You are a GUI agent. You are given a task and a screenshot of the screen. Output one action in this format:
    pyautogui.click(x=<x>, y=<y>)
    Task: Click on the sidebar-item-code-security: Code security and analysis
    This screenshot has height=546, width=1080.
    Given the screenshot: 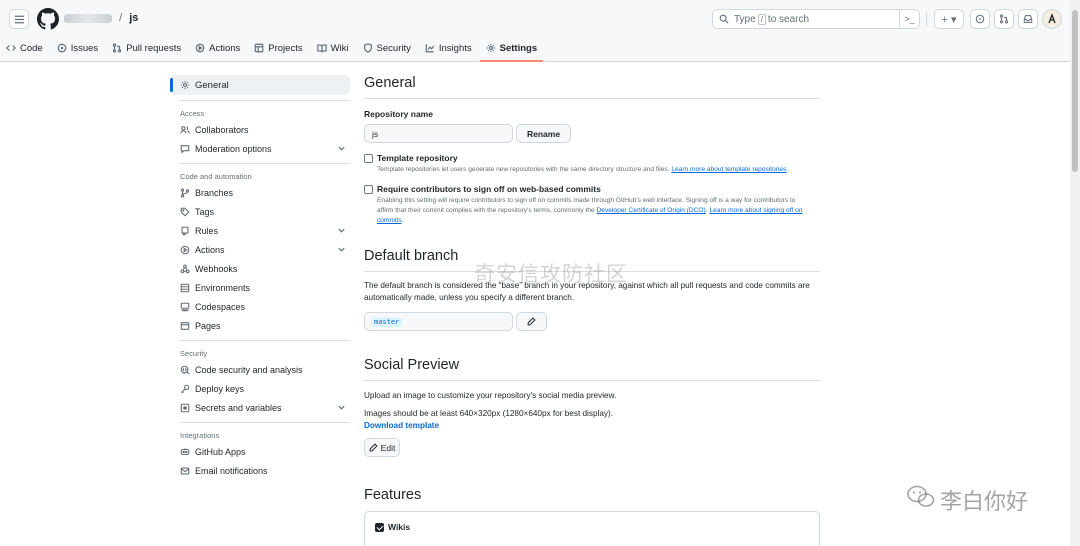 What is the action you would take?
    pyautogui.click(x=260, y=369)
    